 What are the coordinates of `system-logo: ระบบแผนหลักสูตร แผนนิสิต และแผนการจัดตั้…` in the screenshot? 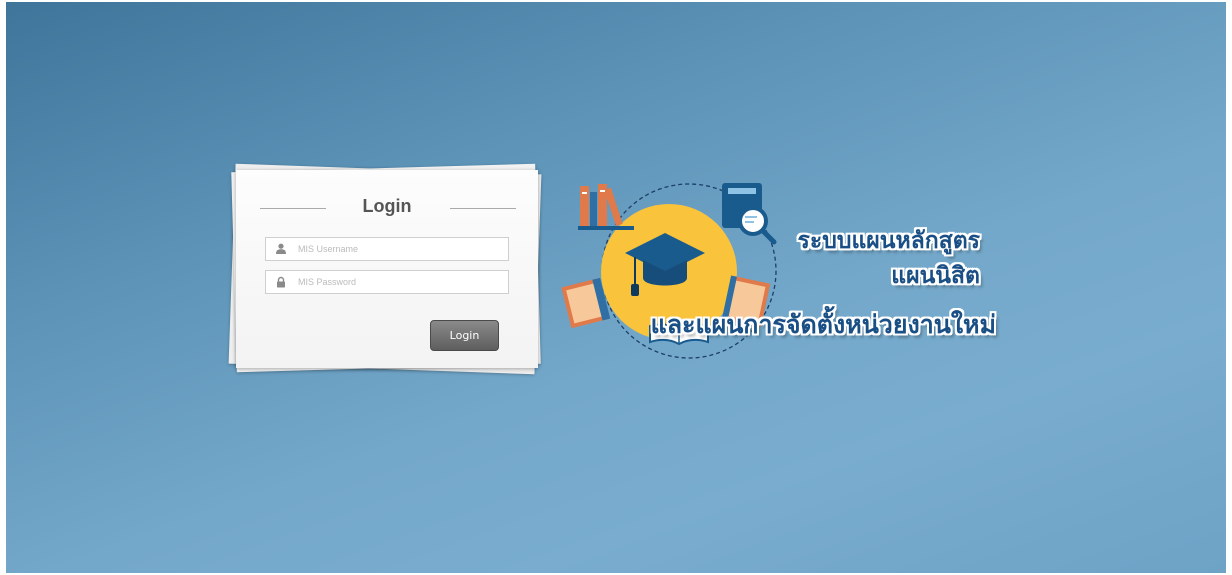 It's located at (778, 271).